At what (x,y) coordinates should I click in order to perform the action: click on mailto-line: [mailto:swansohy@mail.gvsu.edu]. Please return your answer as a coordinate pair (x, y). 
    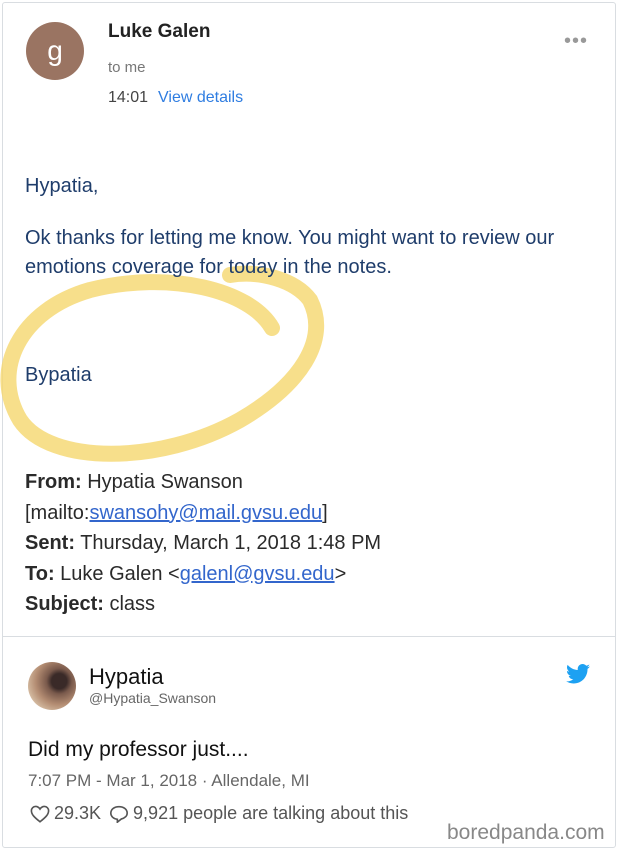
    Looking at the image, I should click on (203, 513).